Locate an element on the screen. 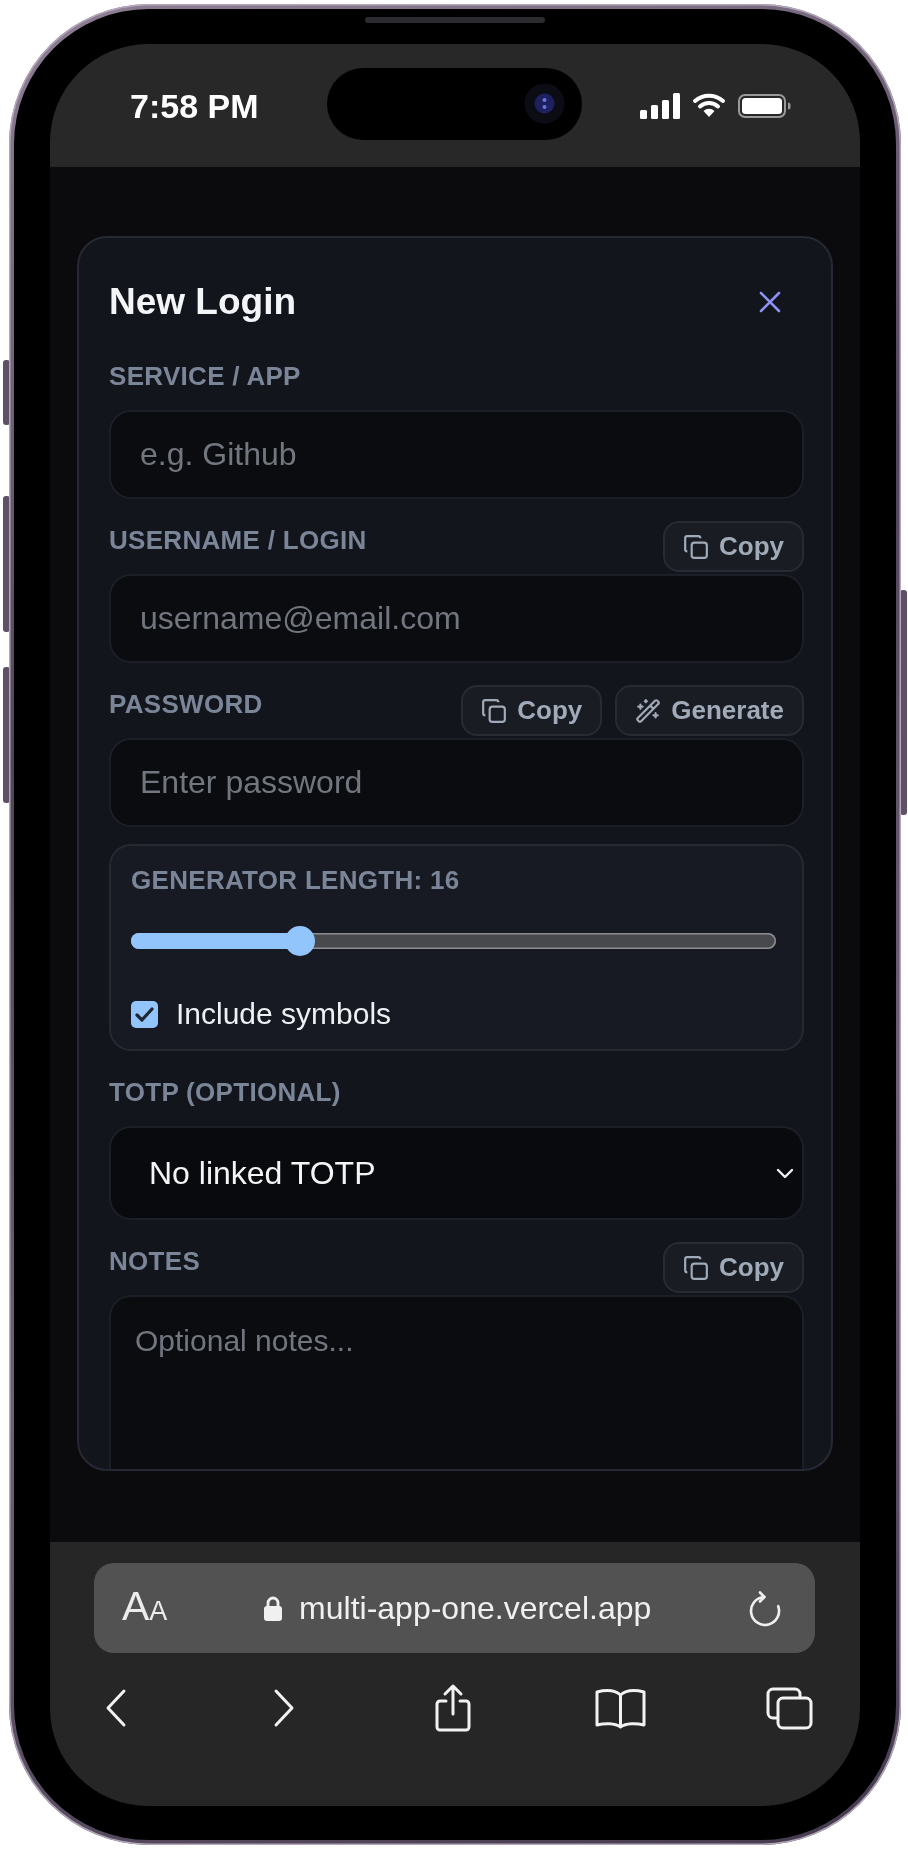  text-input: username@email.com is located at coordinates (456, 618).